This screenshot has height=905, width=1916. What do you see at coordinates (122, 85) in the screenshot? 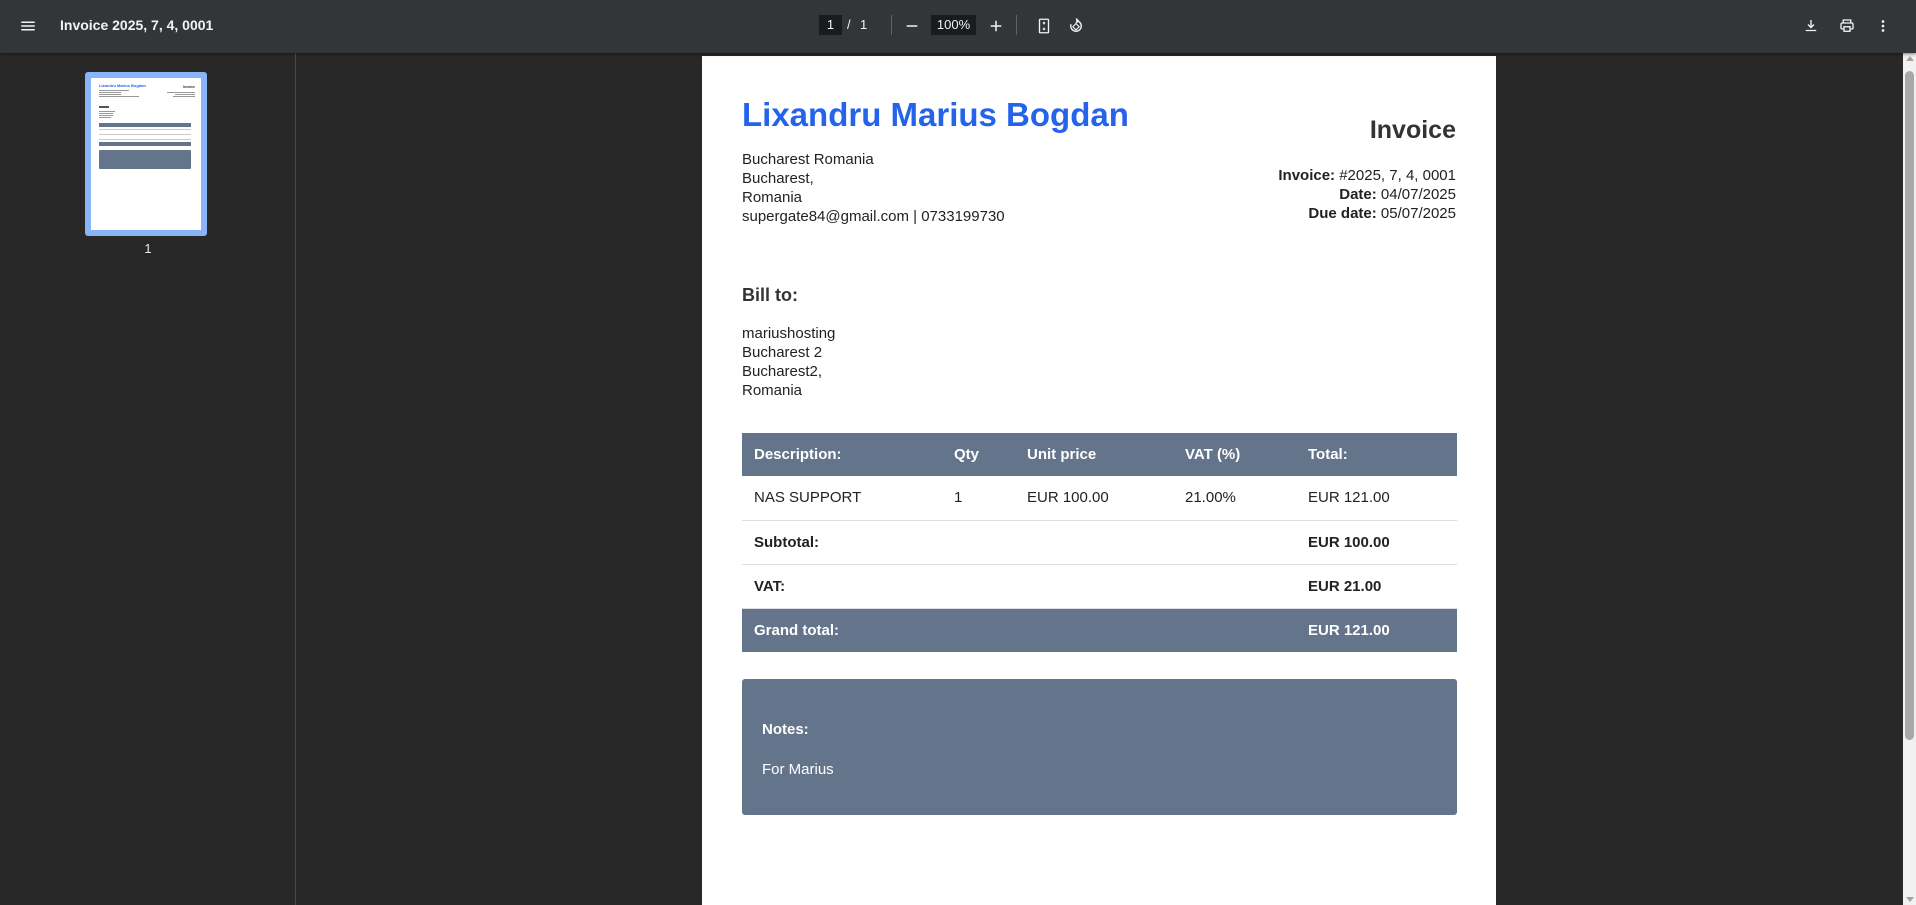
I see `thumbnail-seller-name: Lixandru Marius Bogdan` at bounding box center [122, 85].